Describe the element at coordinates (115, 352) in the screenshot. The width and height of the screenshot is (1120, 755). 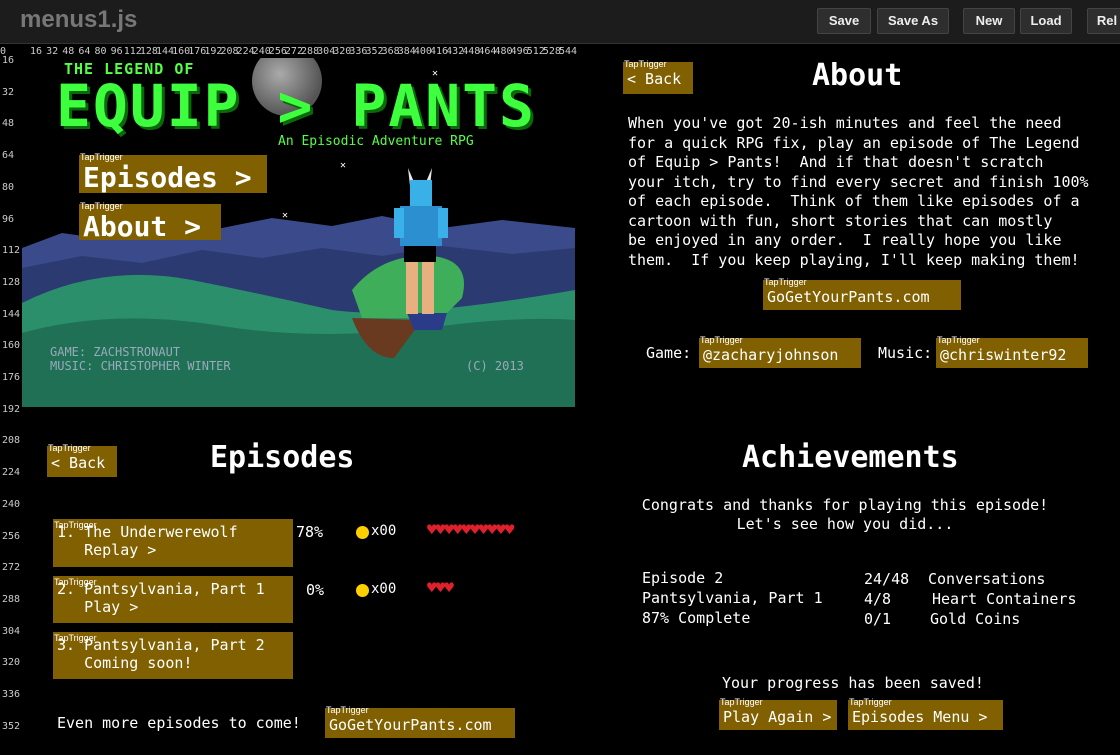
I see `credit-game: GAME: ZACHSTRONAUT` at that location.